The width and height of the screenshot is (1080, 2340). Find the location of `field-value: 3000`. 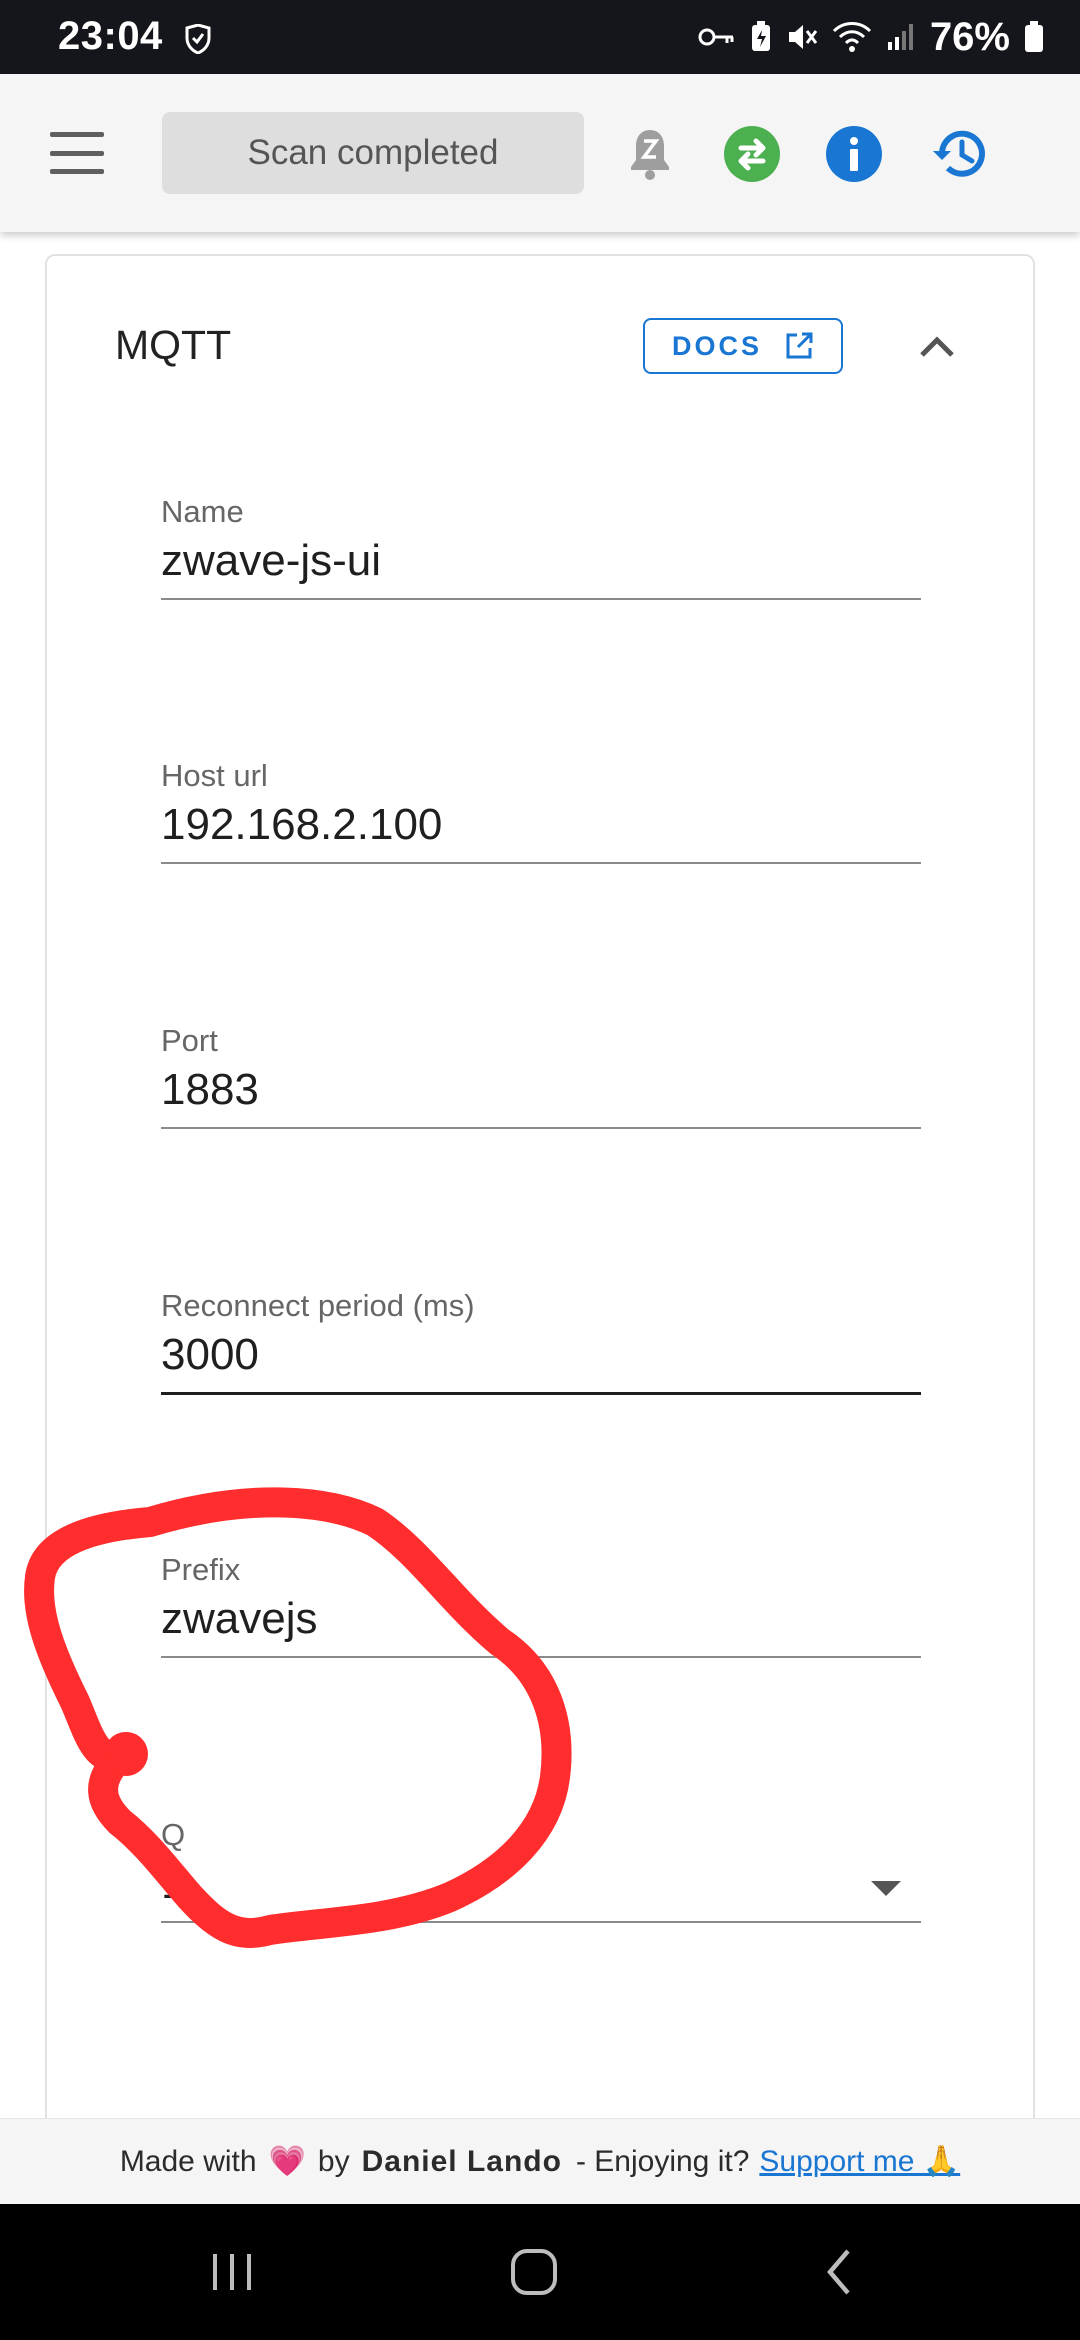

field-value: 3000 is located at coordinates (210, 1355).